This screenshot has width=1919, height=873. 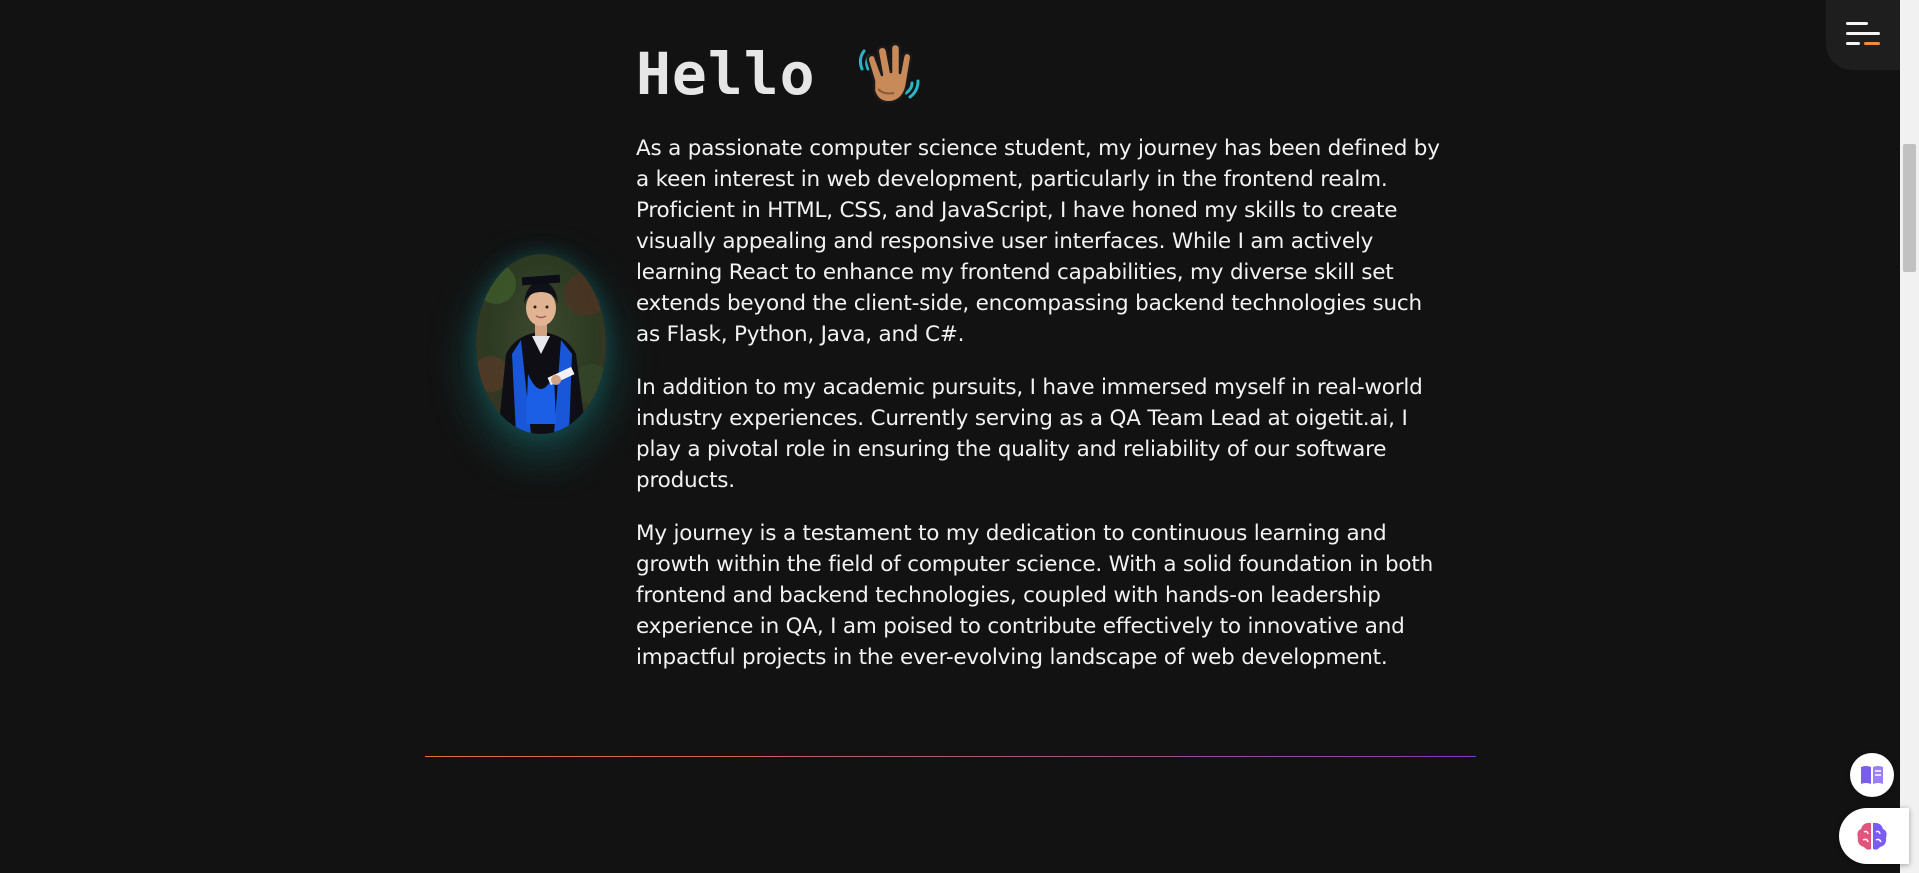 What do you see at coordinates (1909, 208) in the screenshot?
I see `scrollbar-thumb` at bounding box center [1909, 208].